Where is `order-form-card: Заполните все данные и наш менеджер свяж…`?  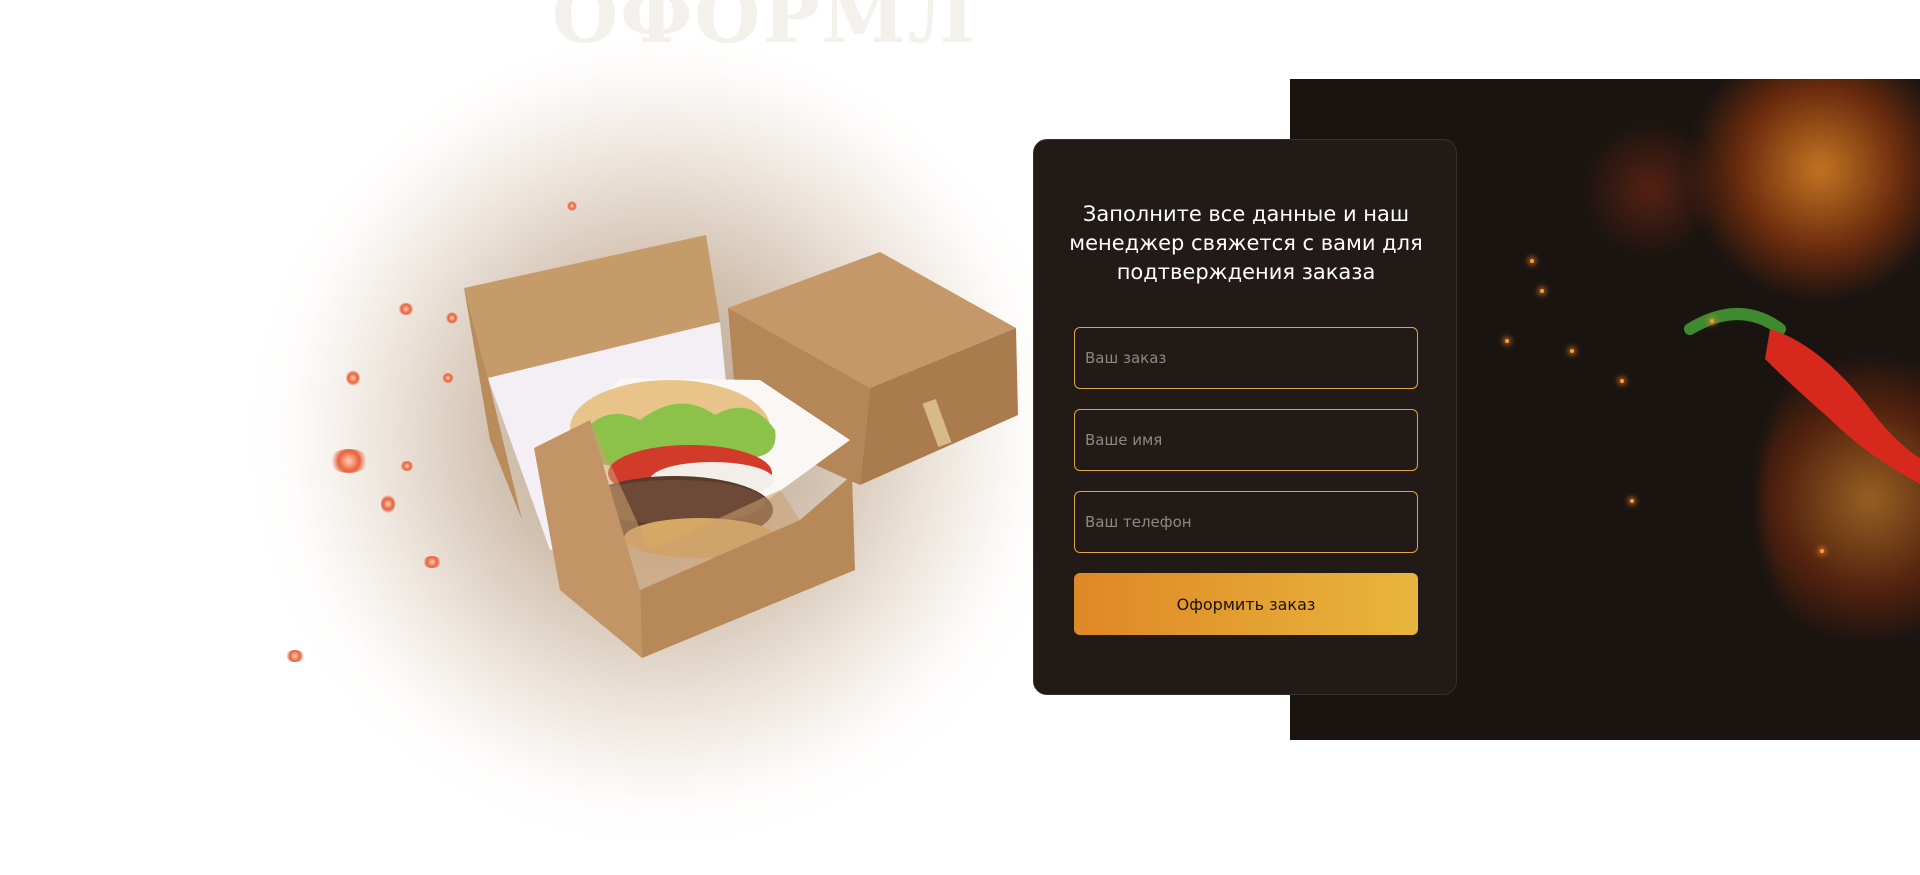 order-form-card: Заполните все данные и наш менеджер свяж… is located at coordinates (1245, 417).